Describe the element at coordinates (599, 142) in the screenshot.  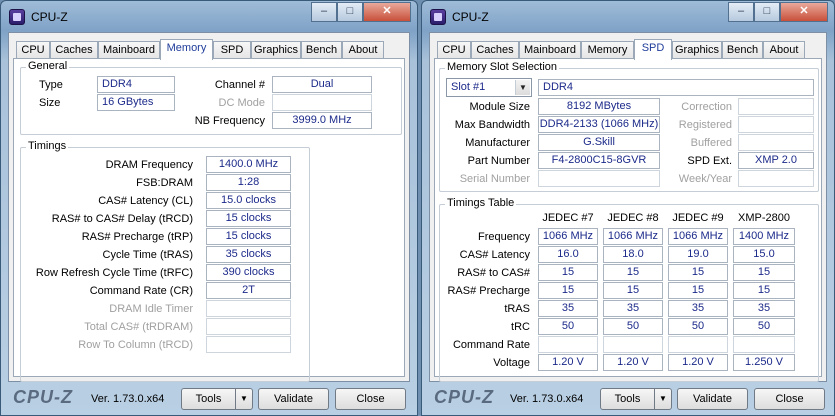
I see `manufacturer-value: G.Skill` at that location.